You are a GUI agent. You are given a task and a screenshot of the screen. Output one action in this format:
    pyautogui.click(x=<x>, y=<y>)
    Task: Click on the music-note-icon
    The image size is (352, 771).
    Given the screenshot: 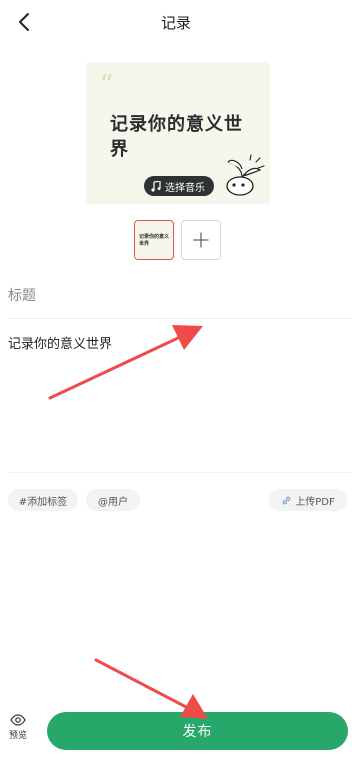 What is the action you would take?
    pyautogui.click(x=156, y=186)
    